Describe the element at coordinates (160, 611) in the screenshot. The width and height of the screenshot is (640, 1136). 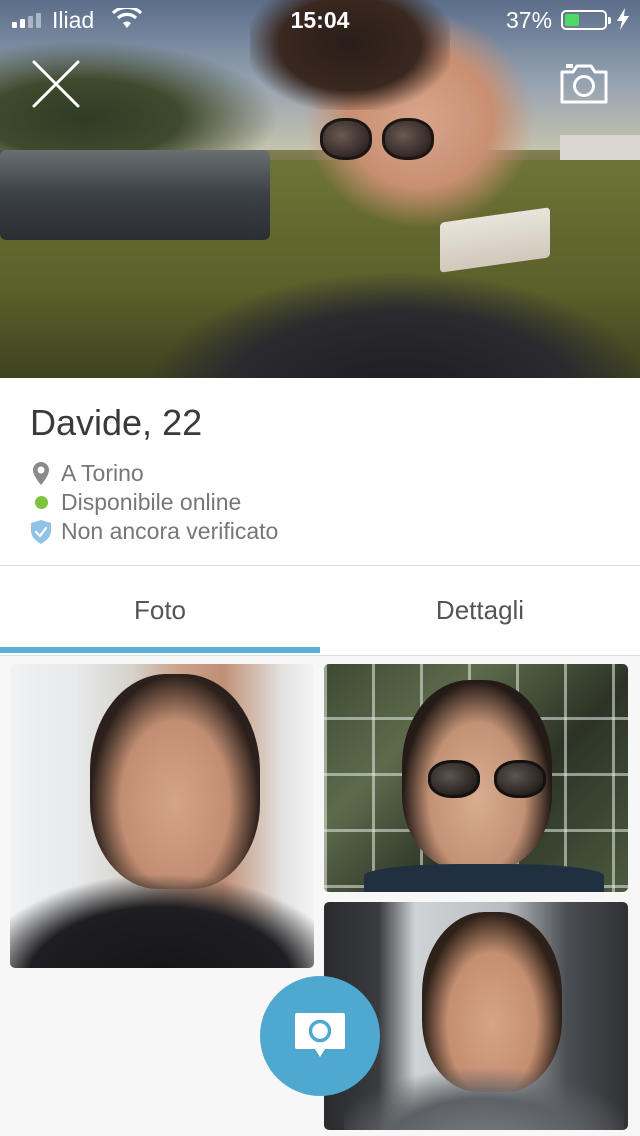
I see `tab-foto: Foto` at that location.